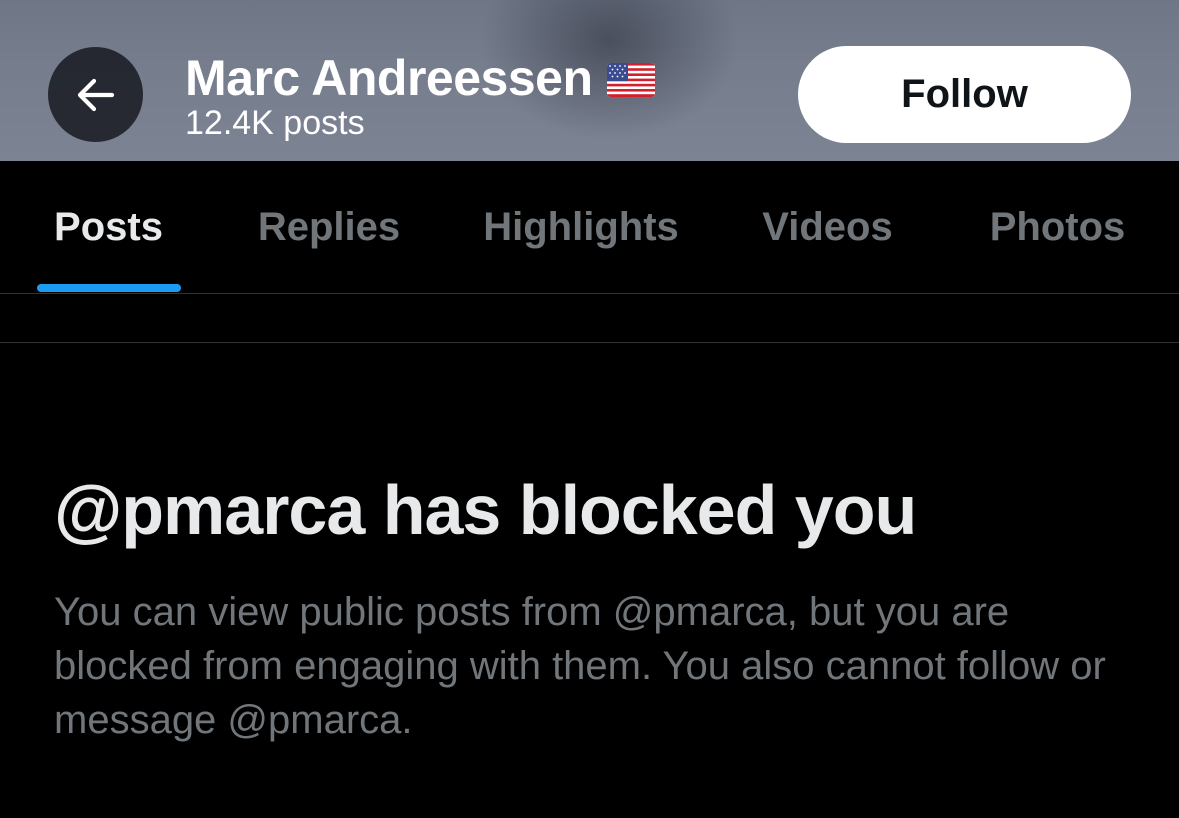  I want to click on blocked-title: @pmarca has blocked you, so click(485, 510).